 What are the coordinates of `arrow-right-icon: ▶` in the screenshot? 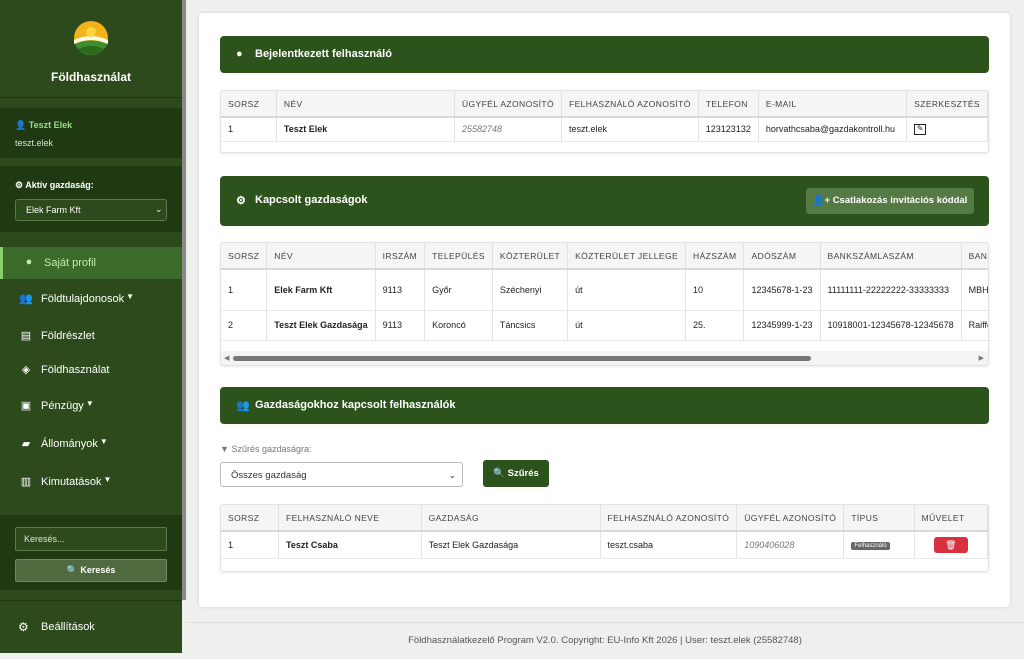 It's located at (981, 358).